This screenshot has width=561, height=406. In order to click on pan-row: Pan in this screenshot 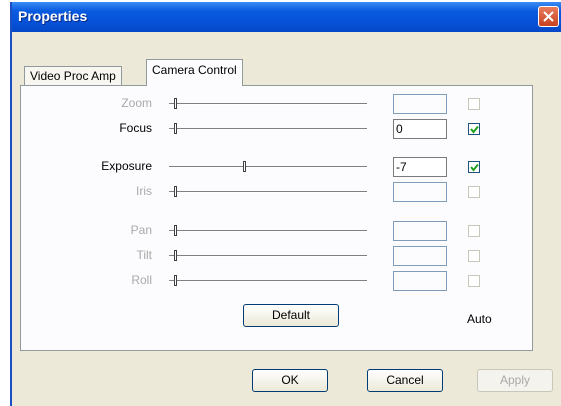, I will do `click(276, 231)`.